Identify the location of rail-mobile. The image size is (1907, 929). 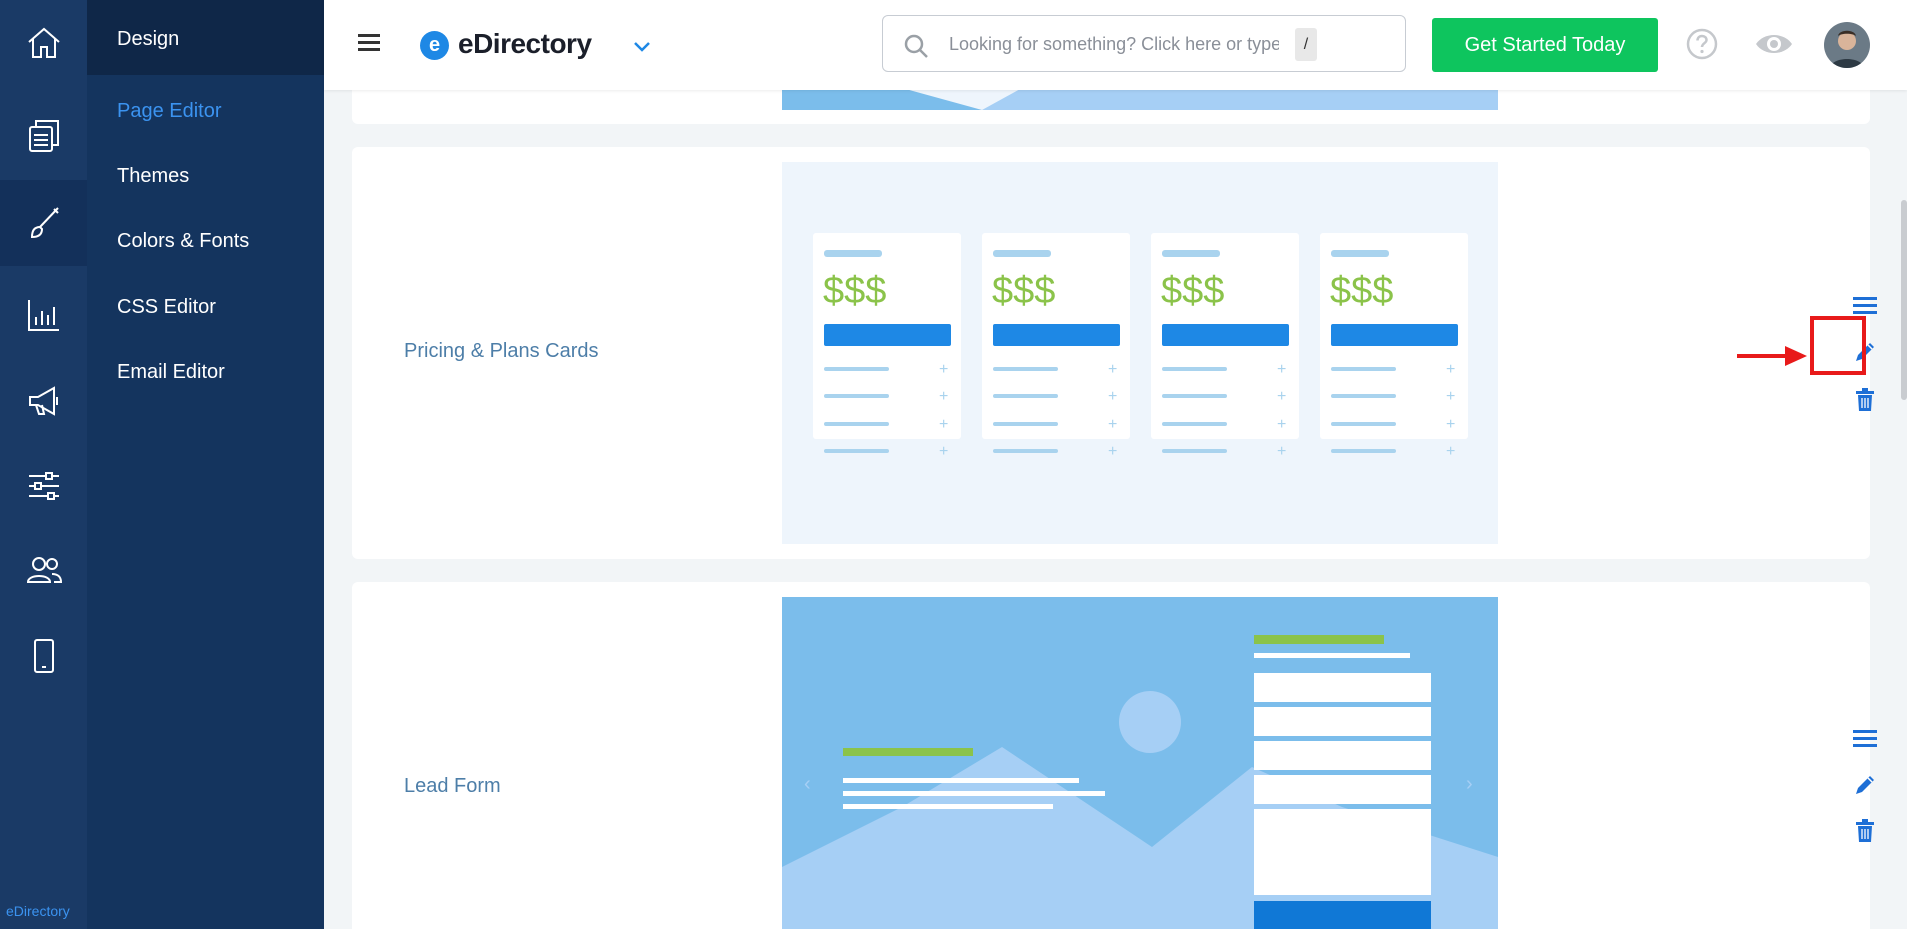
(43, 656).